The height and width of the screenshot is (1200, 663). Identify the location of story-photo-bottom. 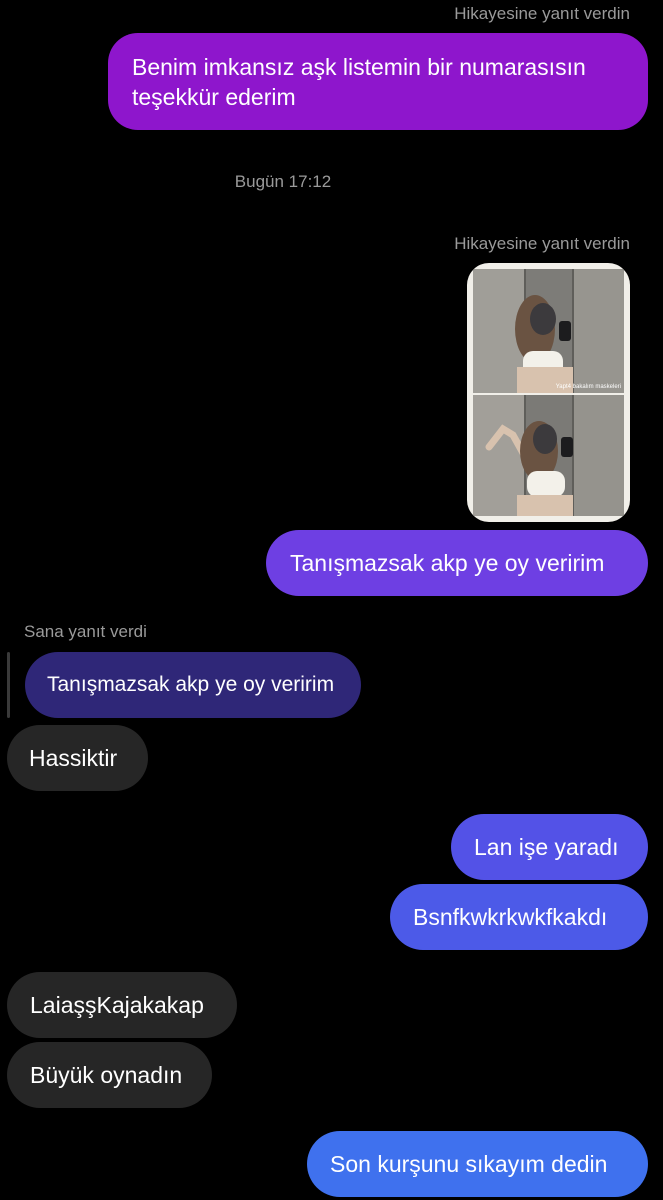
(548, 455).